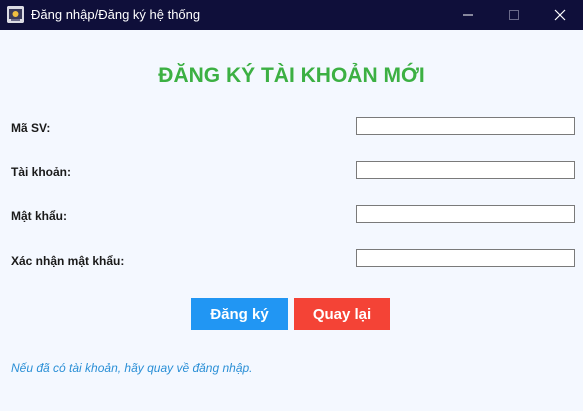  What do you see at coordinates (291, 15) in the screenshot?
I see `title-bar: Đăng nhập/Đăng ký hệ thống` at bounding box center [291, 15].